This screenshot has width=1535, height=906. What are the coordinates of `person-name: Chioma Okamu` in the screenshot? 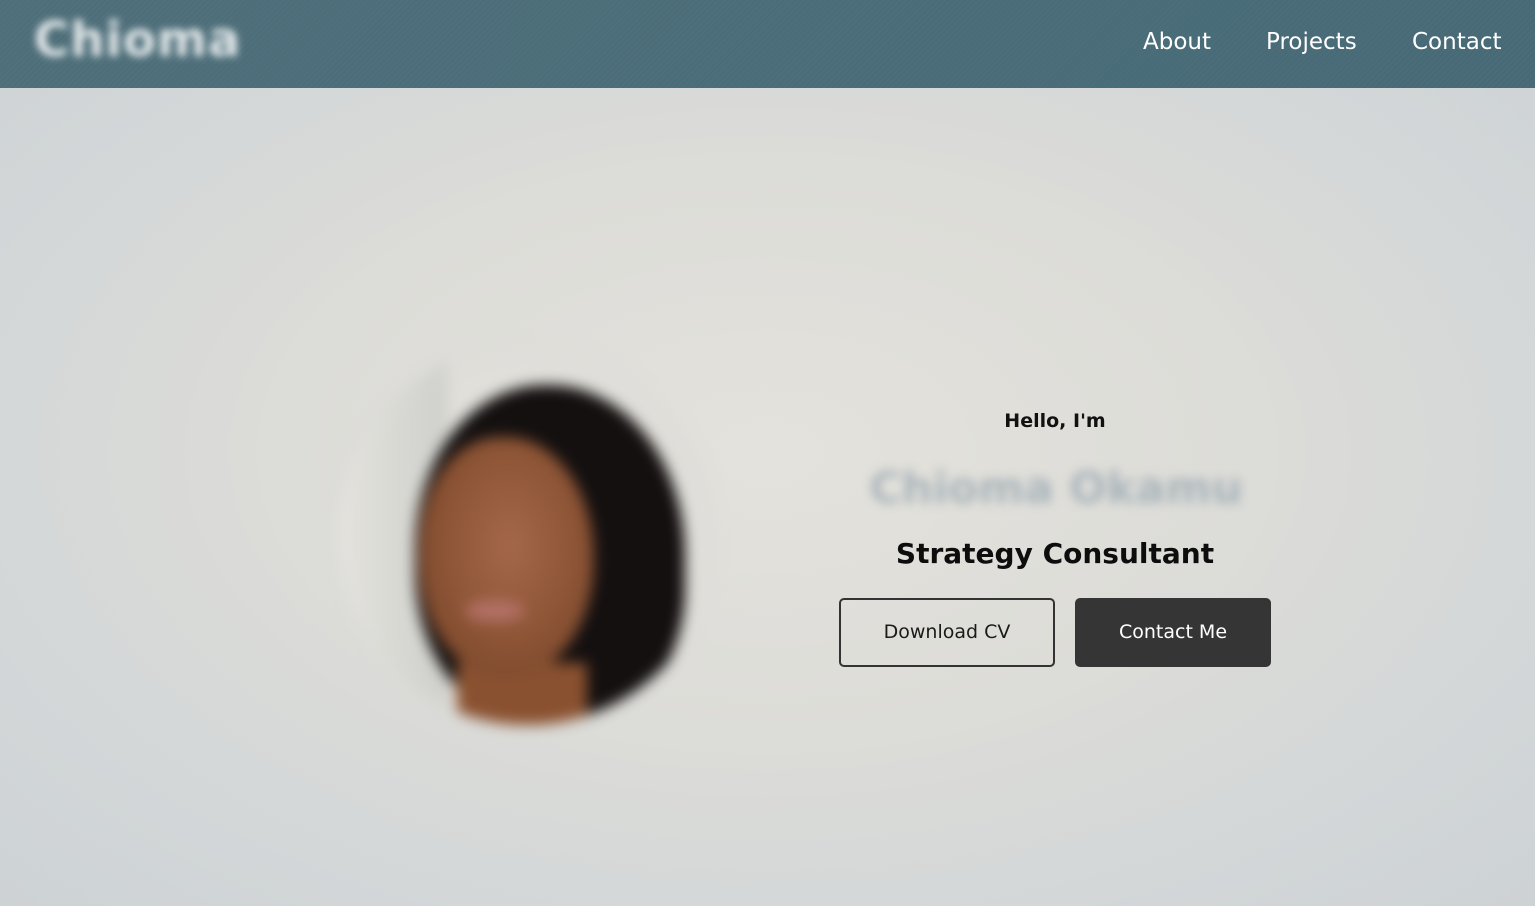 It's located at (1056, 488).